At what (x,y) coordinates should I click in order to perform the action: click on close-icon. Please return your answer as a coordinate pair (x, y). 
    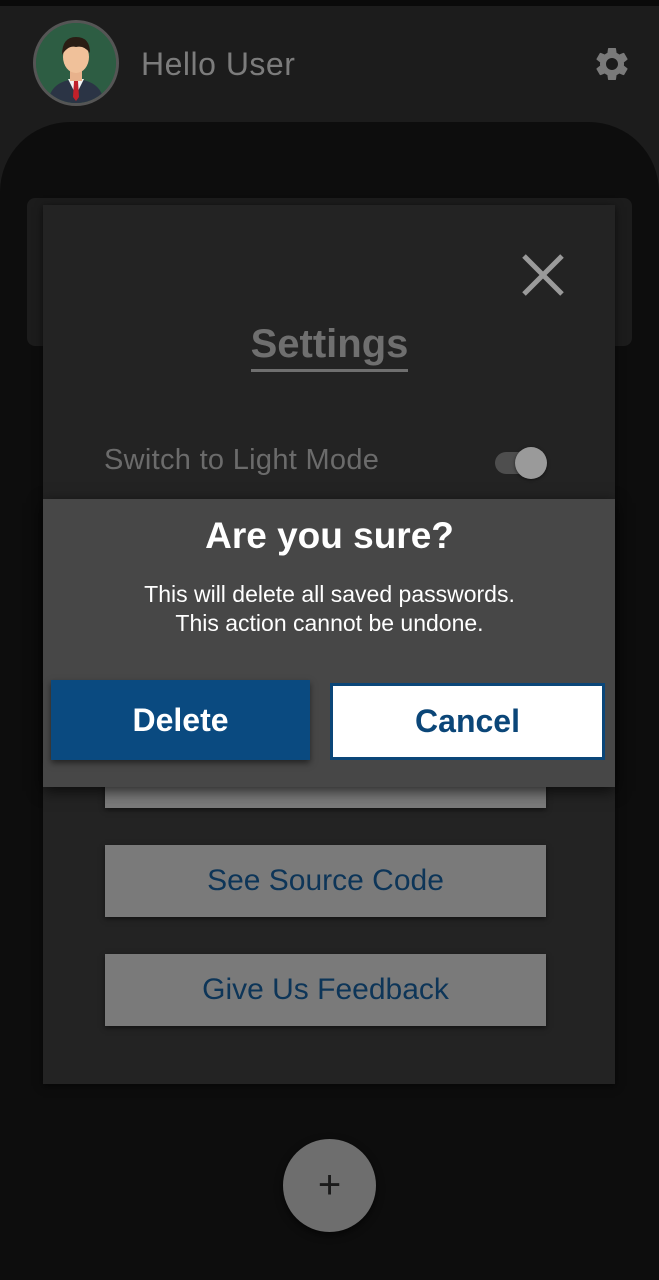
    Looking at the image, I should click on (543, 275).